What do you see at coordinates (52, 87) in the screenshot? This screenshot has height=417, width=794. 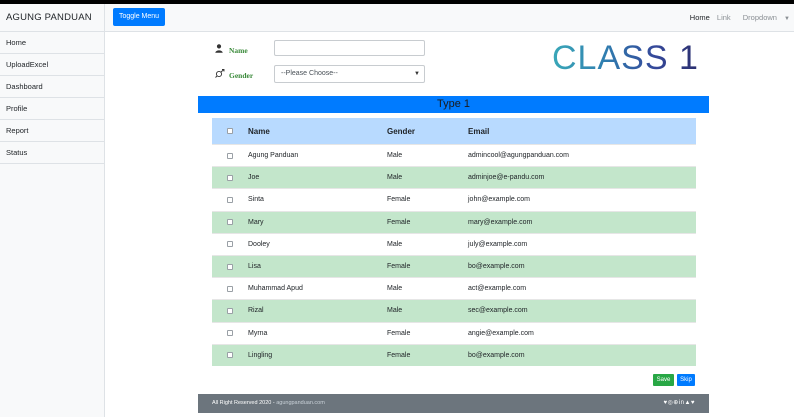 I see `sidebar-item-dashboard: Dashboard` at bounding box center [52, 87].